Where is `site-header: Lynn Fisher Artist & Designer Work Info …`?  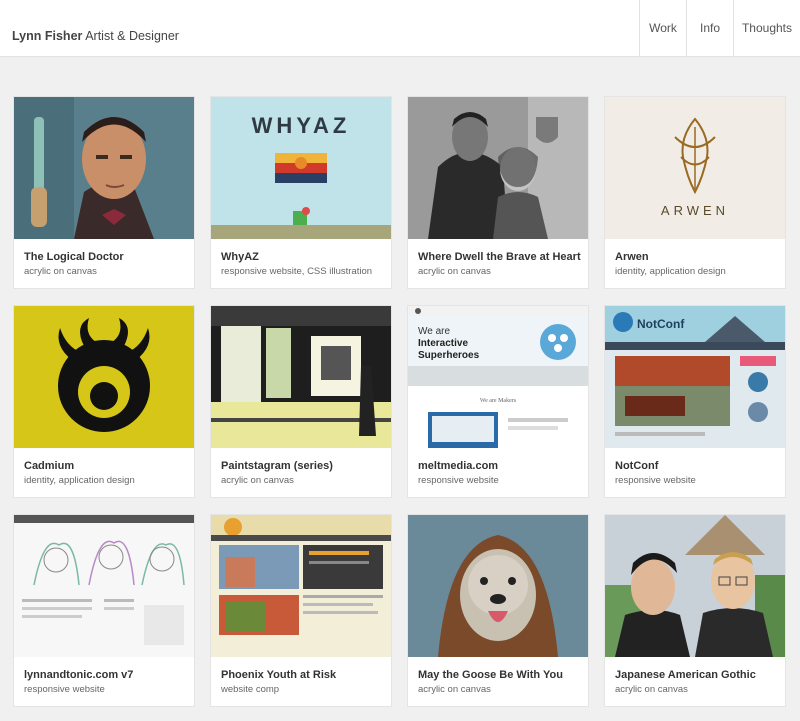
site-header: Lynn Fisher Artist & Designer Work Info … is located at coordinates (400, 28).